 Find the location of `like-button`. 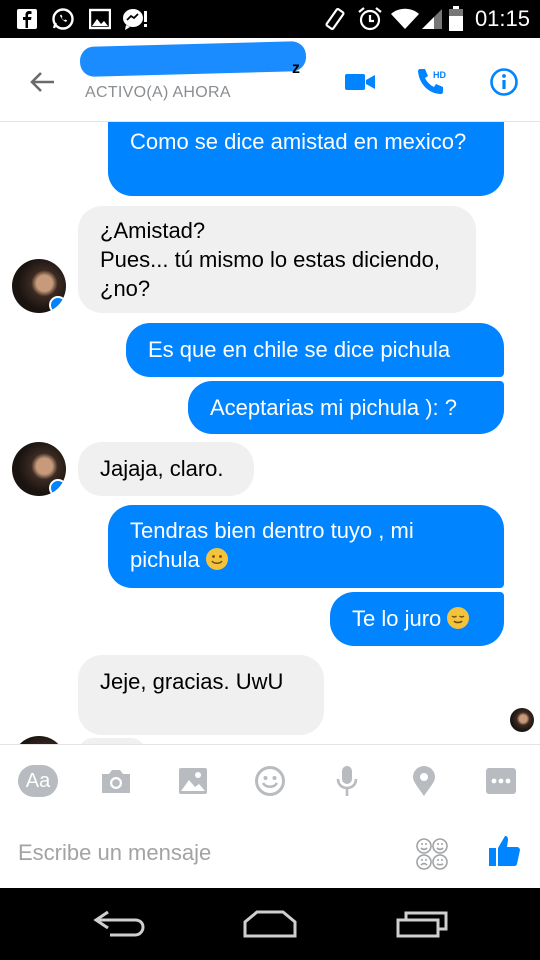

like-button is located at coordinates (505, 851).